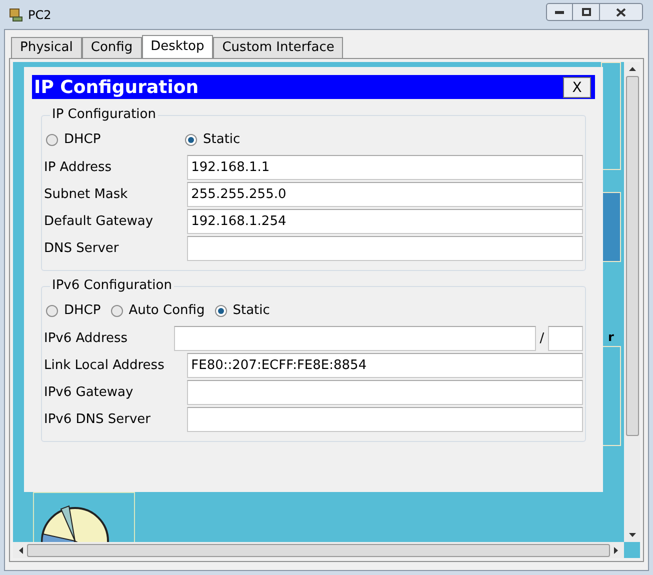  Describe the element at coordinates (46, 47) in the screenshot. I see `tab: Physical` at that location.